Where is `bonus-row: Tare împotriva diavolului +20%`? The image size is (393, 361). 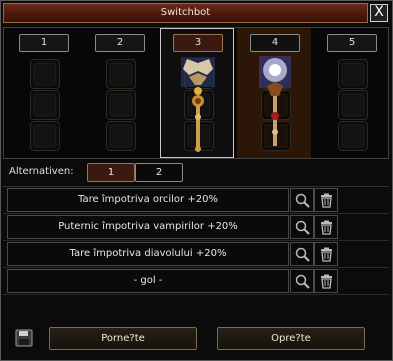 bonus-row: Tare împotriva diavolului +20% is located at coordinates (196, 254).